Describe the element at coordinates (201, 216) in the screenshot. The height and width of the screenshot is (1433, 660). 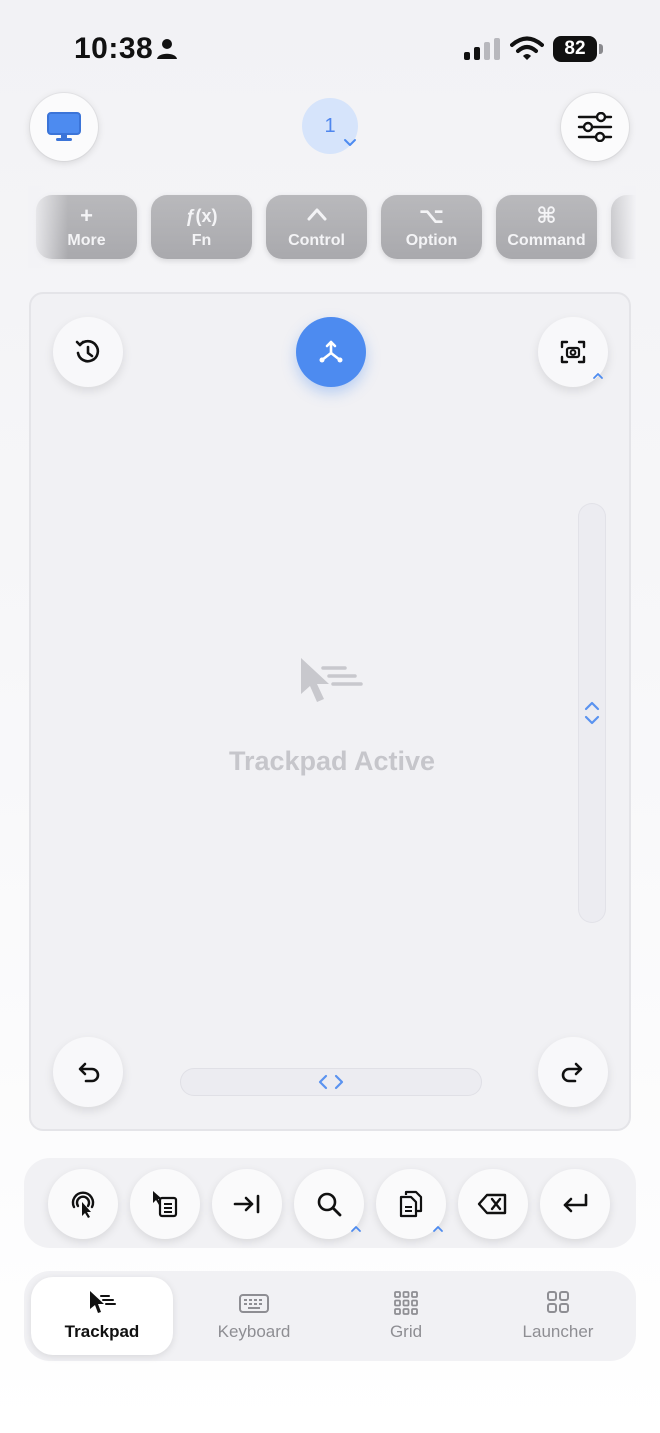
I see `function-icon: ƒ(x)` at that location.